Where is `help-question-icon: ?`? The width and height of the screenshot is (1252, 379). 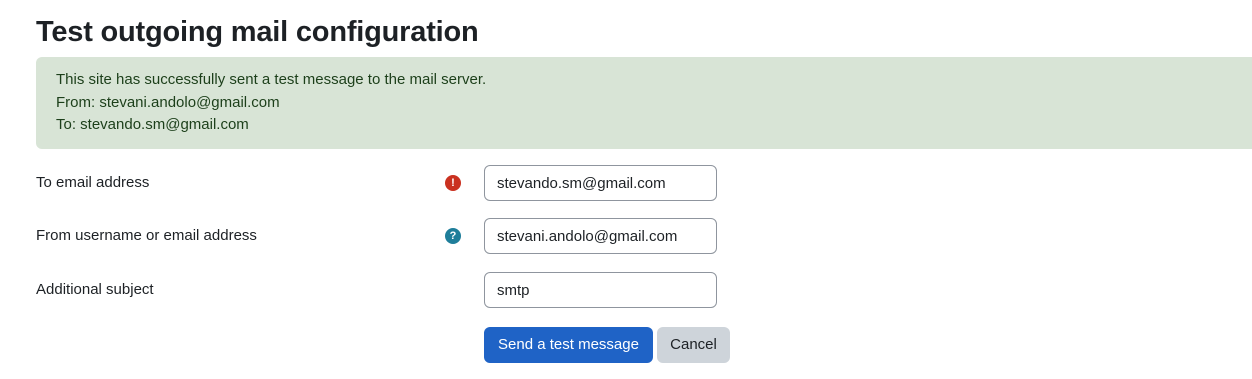 help-question-icon: ? is located at coordinates (453, 236).